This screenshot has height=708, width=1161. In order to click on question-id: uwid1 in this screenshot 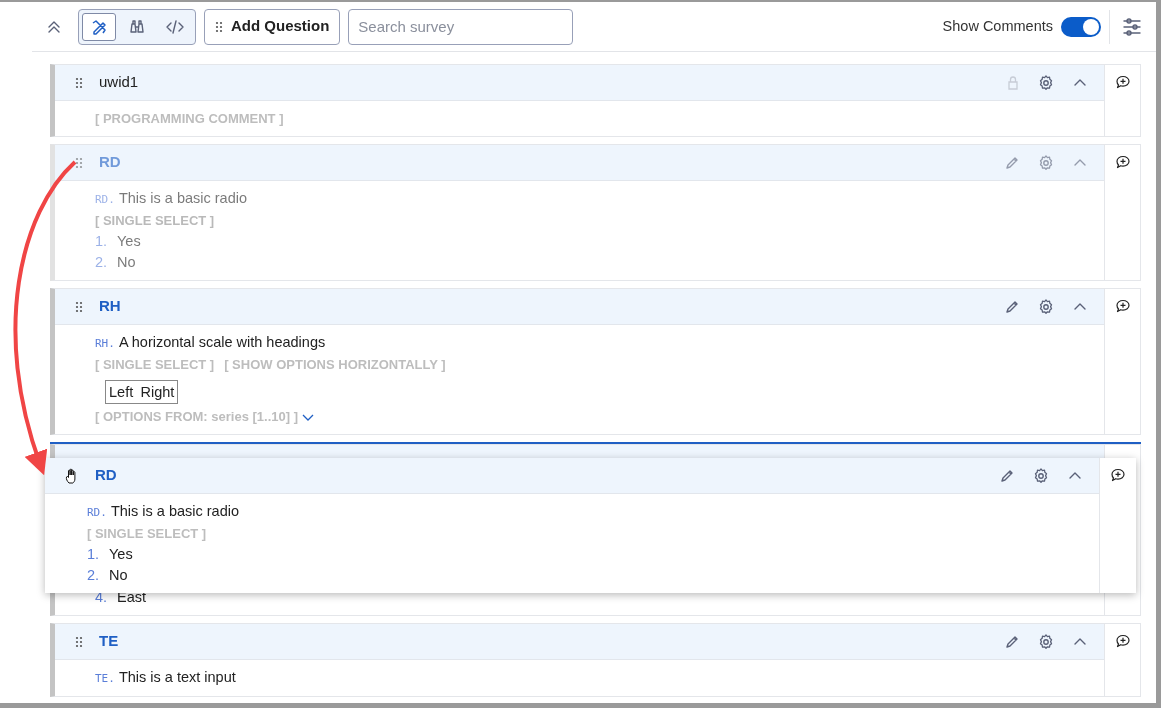, I will do `click(119, 82)`.